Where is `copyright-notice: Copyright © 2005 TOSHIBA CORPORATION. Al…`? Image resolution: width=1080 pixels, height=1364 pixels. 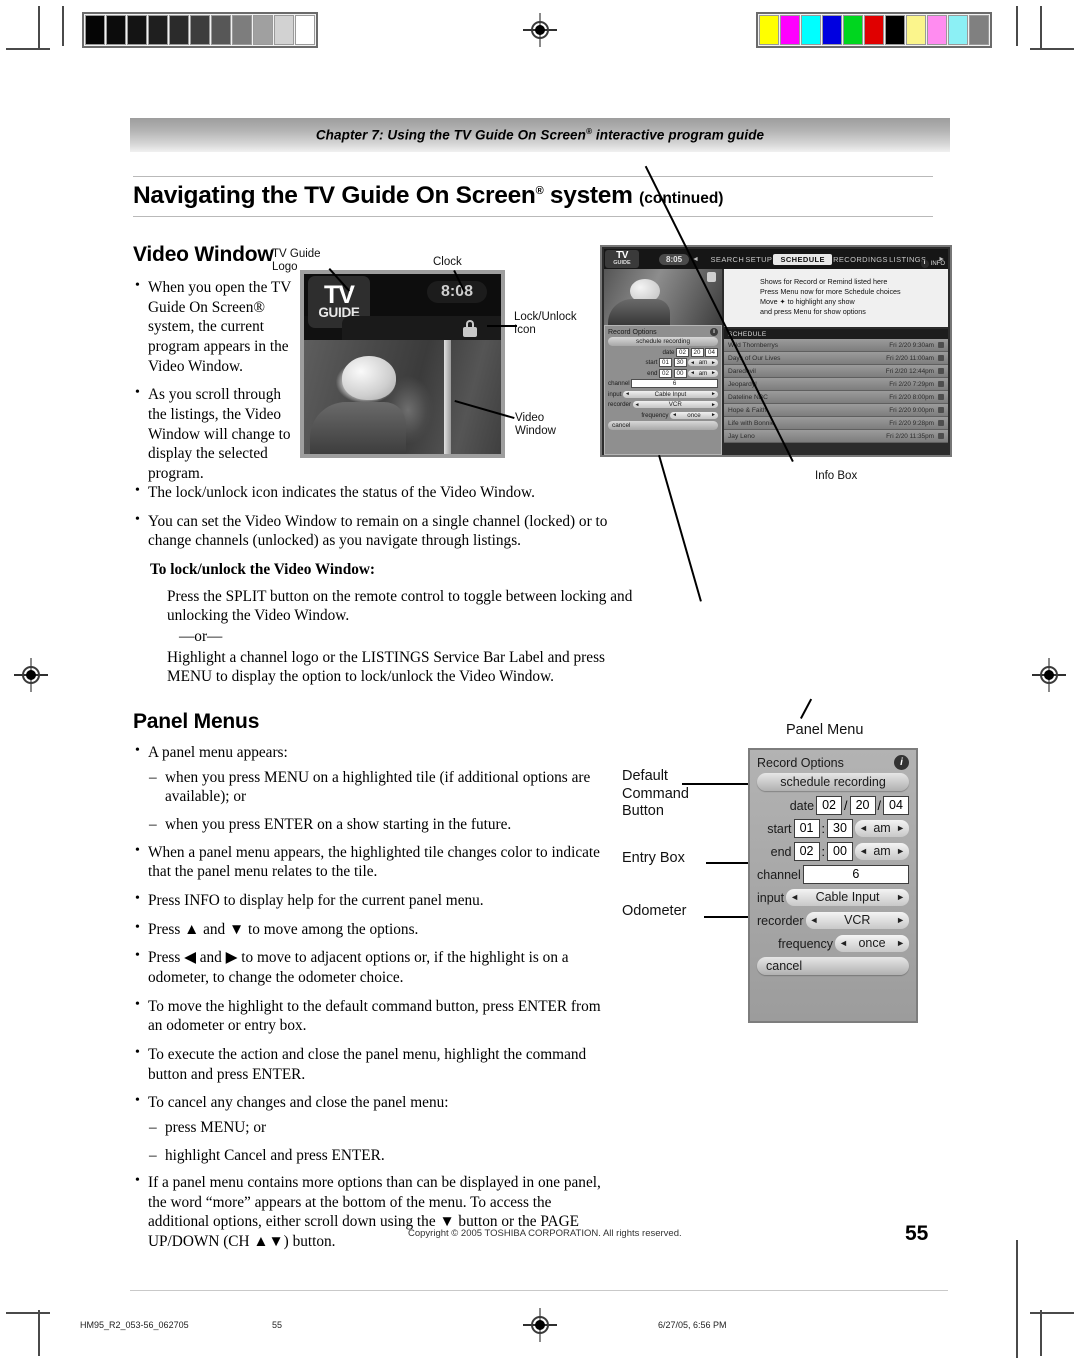
copyright-notice: Copyright © 2005 TOSHIBA CORPORATION. Al… is located at coordinates (545, 1233).